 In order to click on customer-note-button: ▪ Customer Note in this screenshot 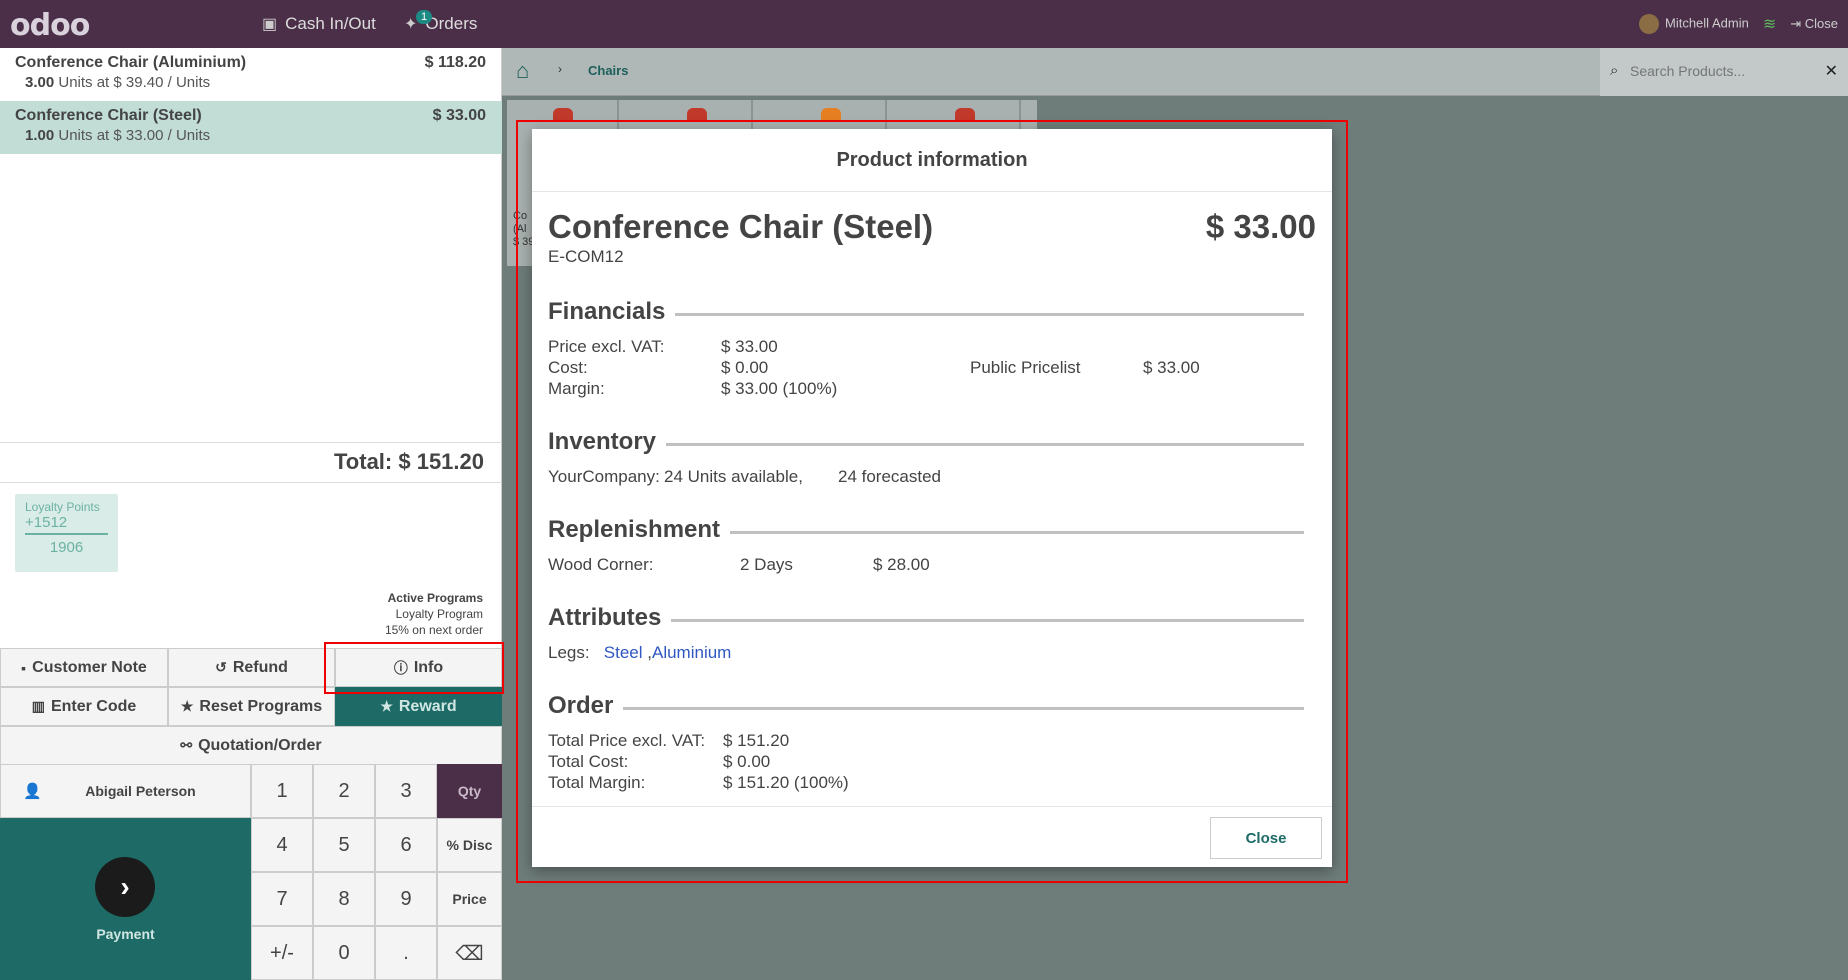, I will do `click(84, 667)`.